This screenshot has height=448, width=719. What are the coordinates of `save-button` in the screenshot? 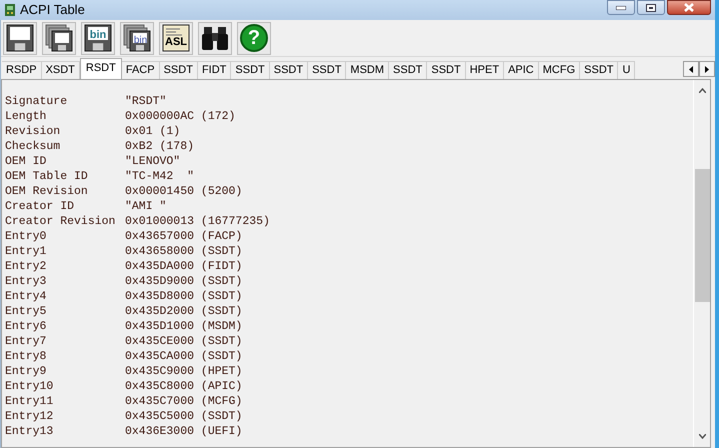 It's located at (20, 38).